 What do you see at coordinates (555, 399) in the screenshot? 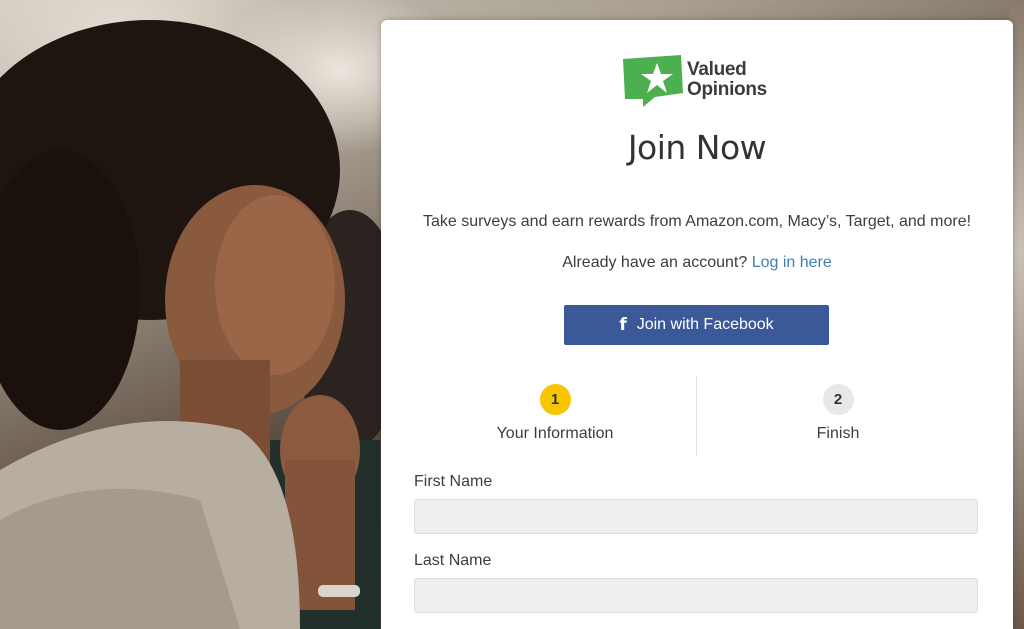
I see `step-1-badge: 1` at bounding box center [555, 399].